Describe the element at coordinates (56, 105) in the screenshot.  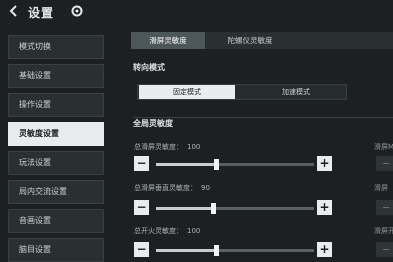
I see `sidebar-item-controls: 操作设置` at that location.